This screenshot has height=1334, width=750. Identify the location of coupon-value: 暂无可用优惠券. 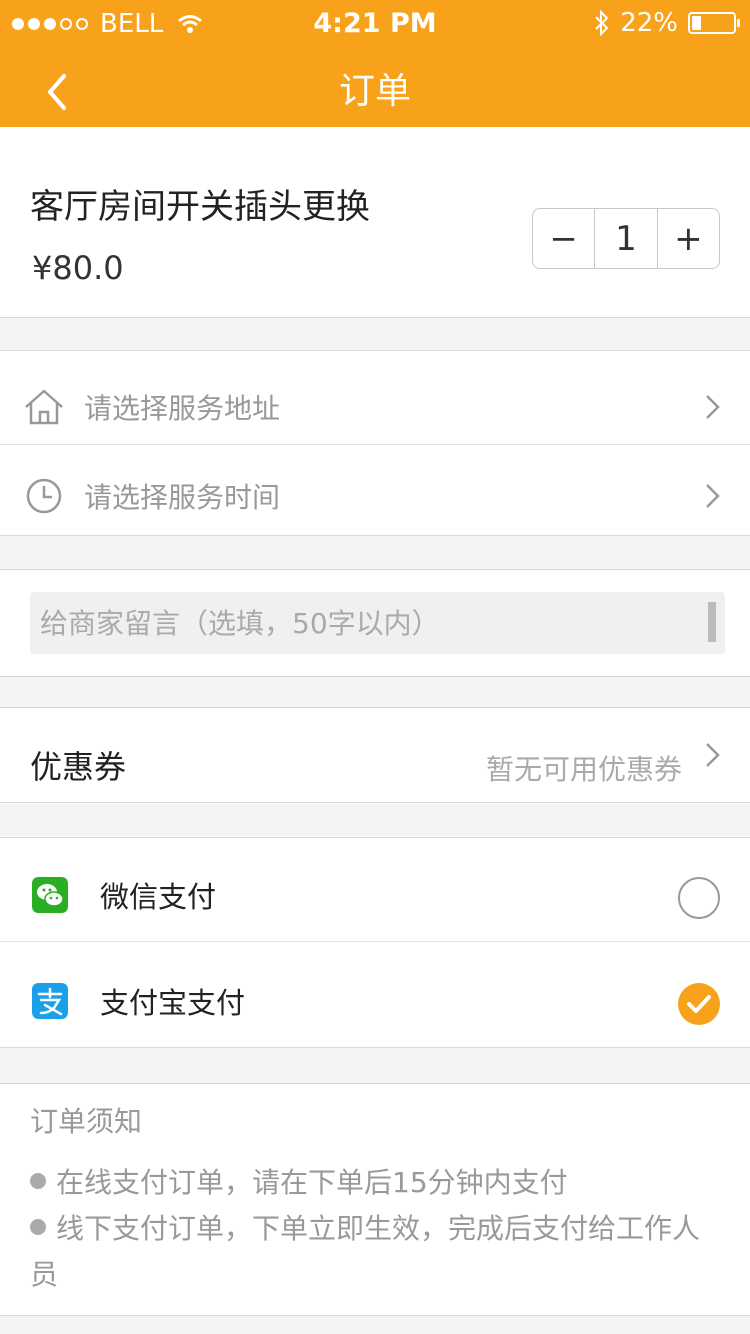
(583, 769).